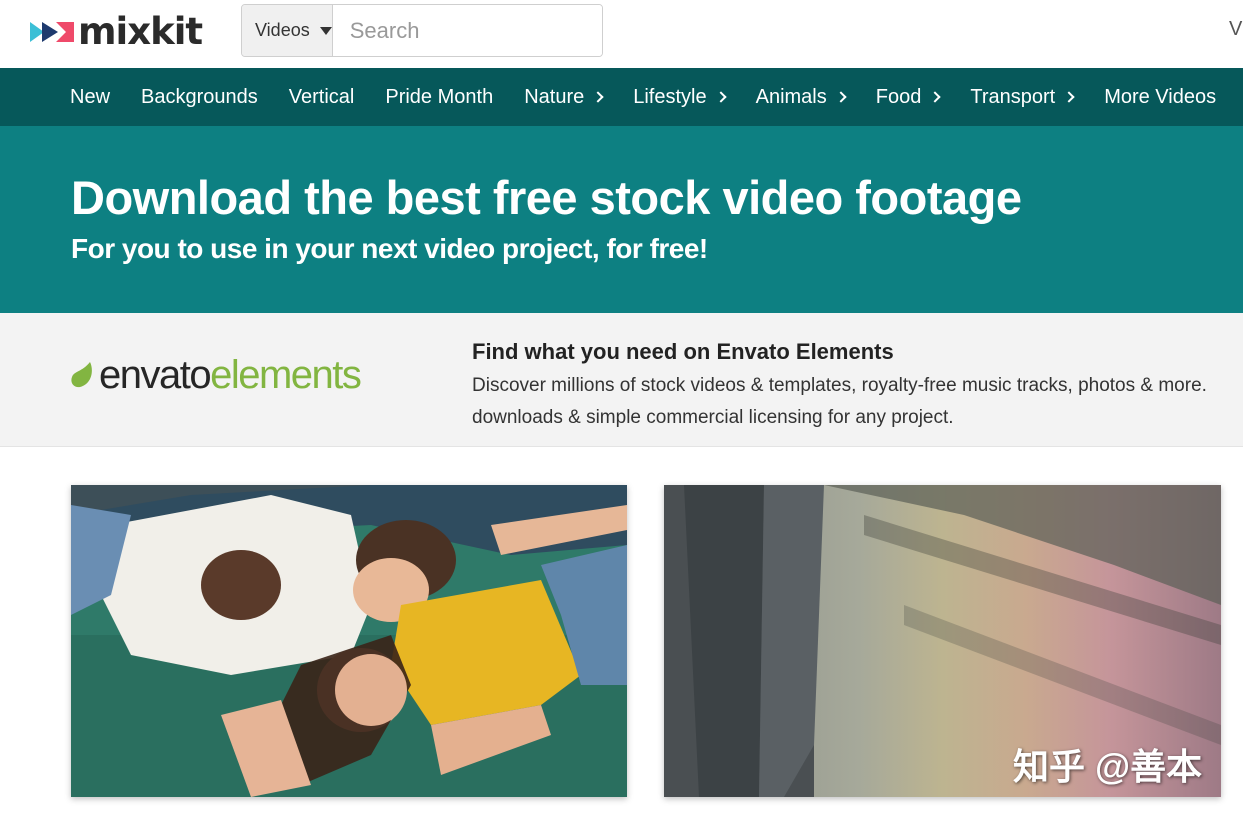 The height and width of the screenshot is (814, 1243). I want to click on nav-item-transport: Transport, so click(1022, 97).